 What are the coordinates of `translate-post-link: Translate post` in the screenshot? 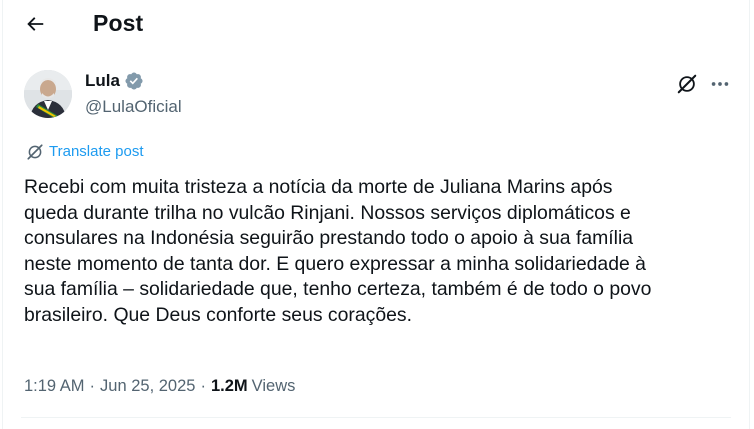 It's located at (85, 152).